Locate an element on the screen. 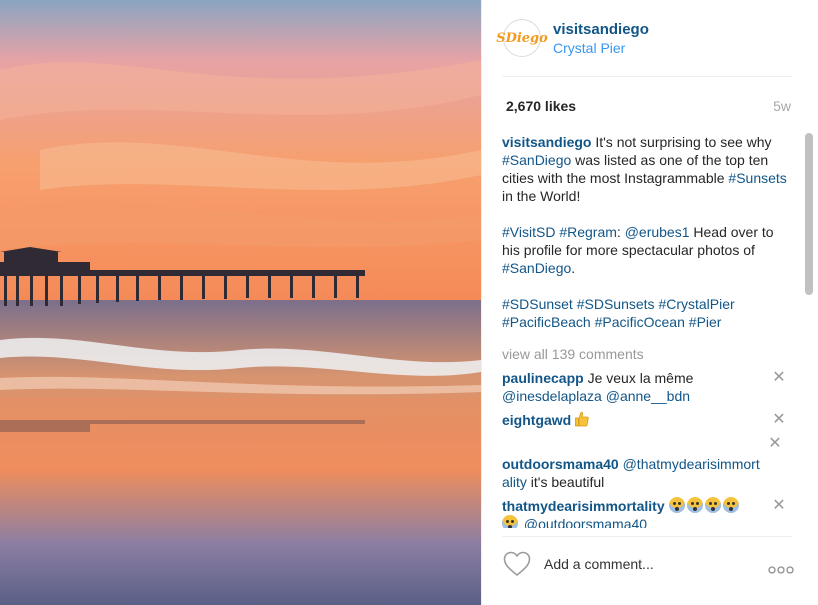  post-header: SDiego visitsandiego Crystal Pier is located at coordinates (650, 38).